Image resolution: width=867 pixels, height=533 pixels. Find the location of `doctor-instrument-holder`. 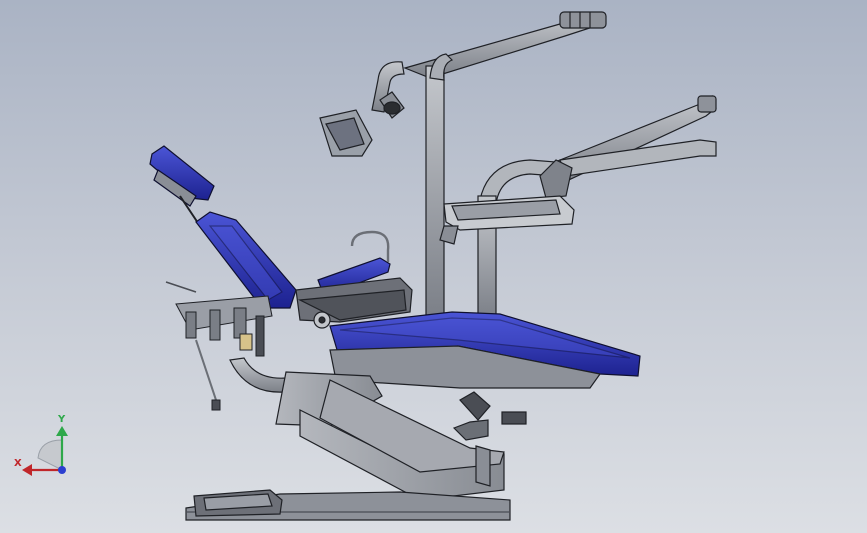

doctor-instrument-holder is located at coordinates (219, 346).